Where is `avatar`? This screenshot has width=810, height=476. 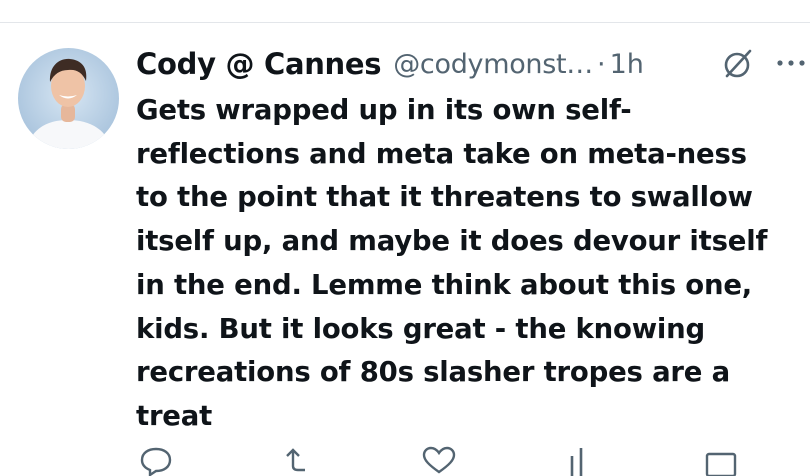
avatar is located at coordinates (68, 98).